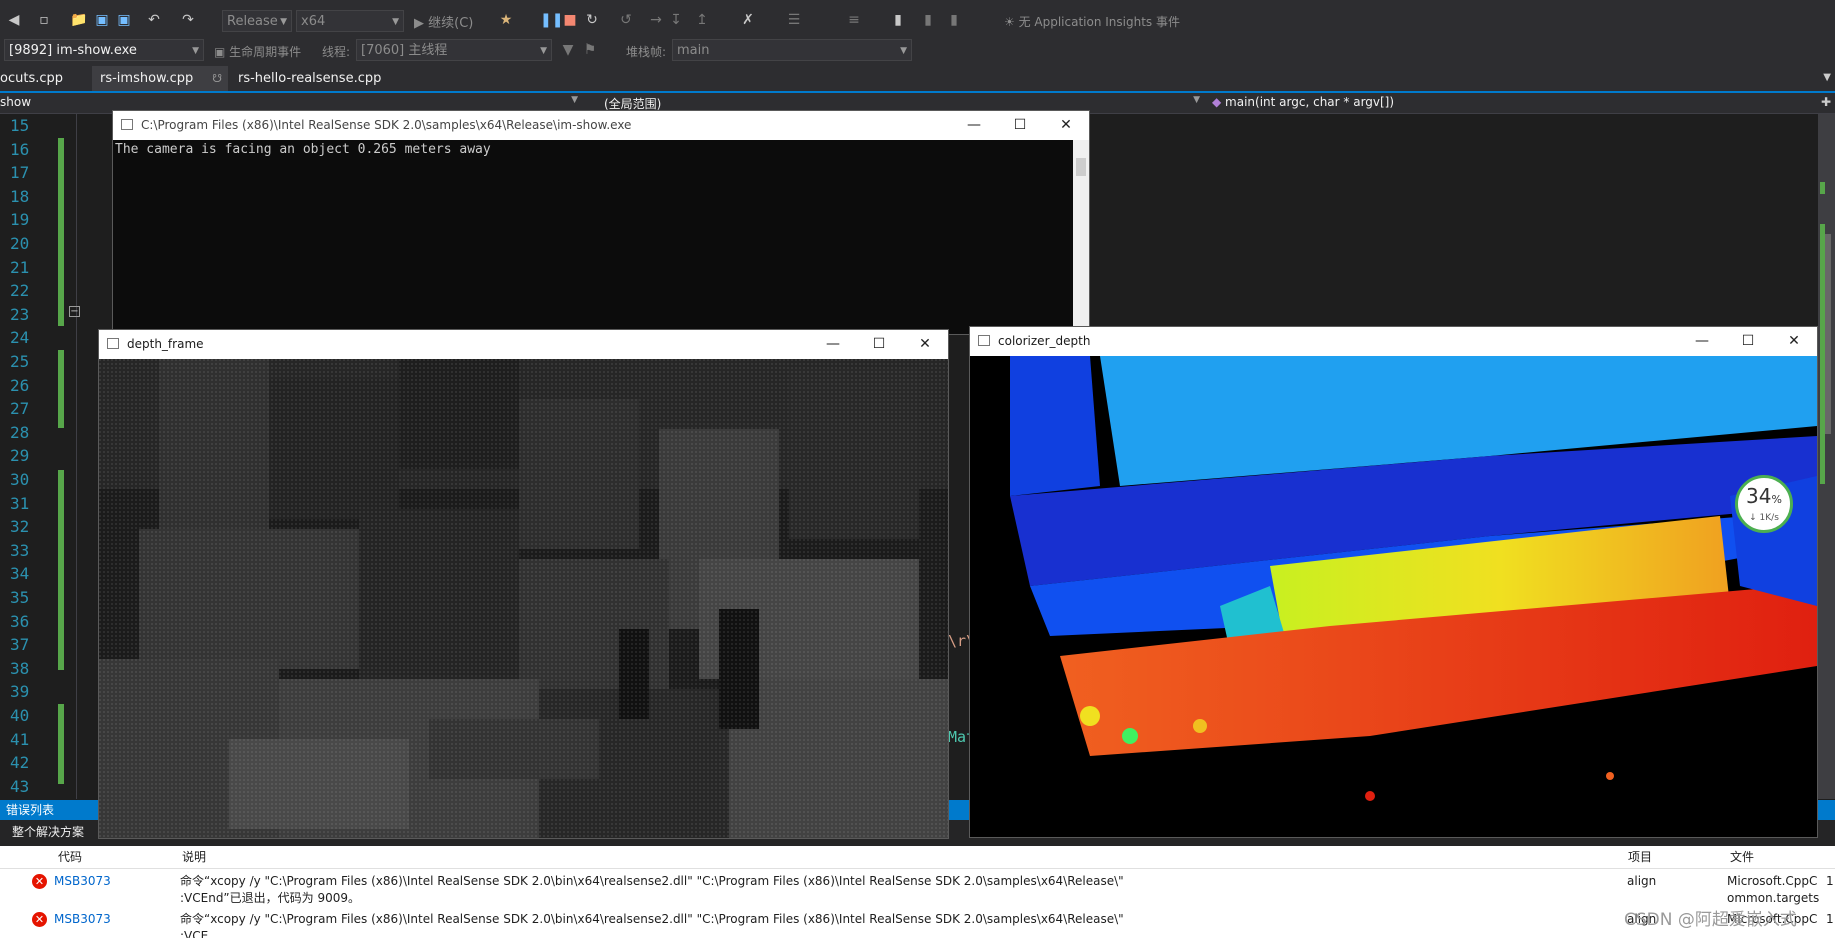 The width and height of the screenshot is (1835, 938). I want to click on collapse-icon: −, so click(74, 311).